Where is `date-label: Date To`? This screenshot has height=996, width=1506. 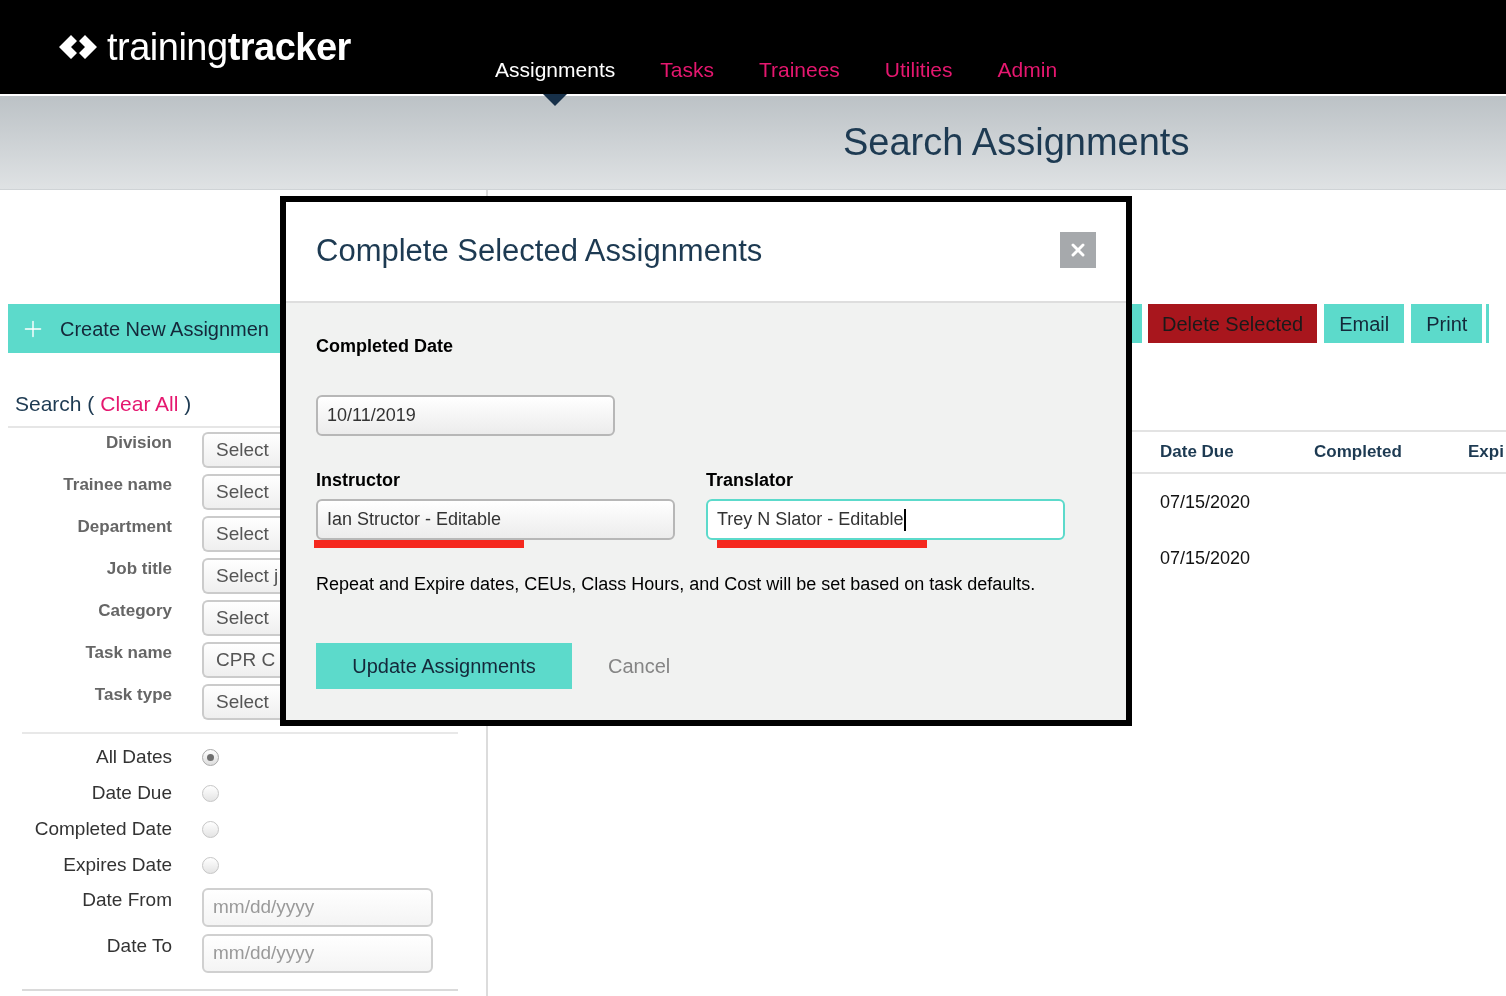
date-label: Date To is located at coordinates (138, 946).